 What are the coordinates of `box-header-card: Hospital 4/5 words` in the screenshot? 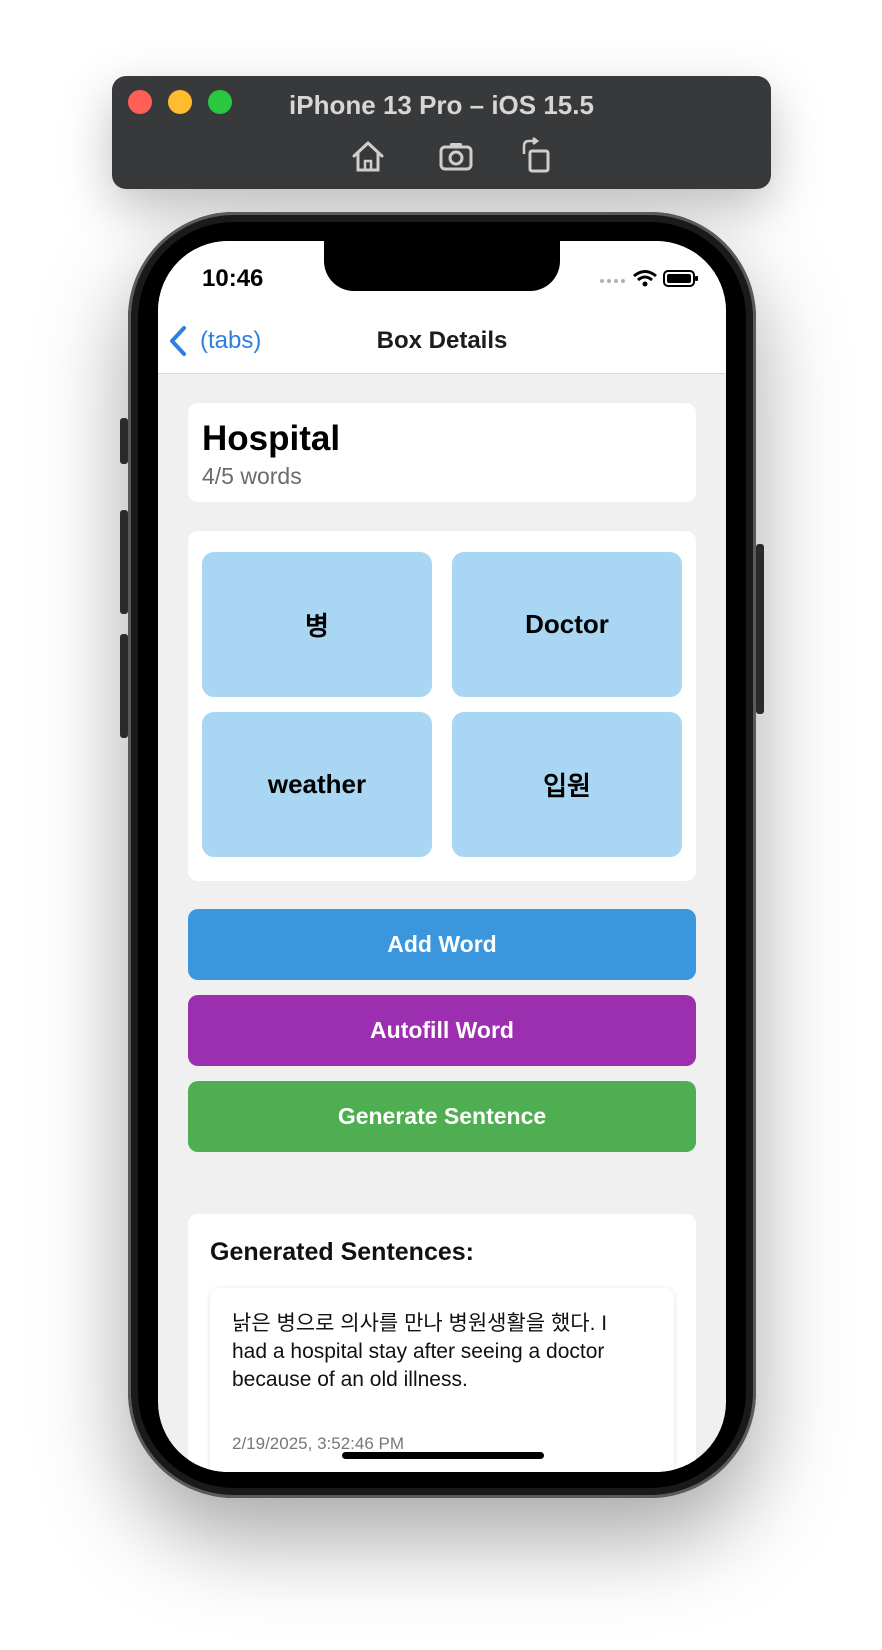 It's located at (442, 452).